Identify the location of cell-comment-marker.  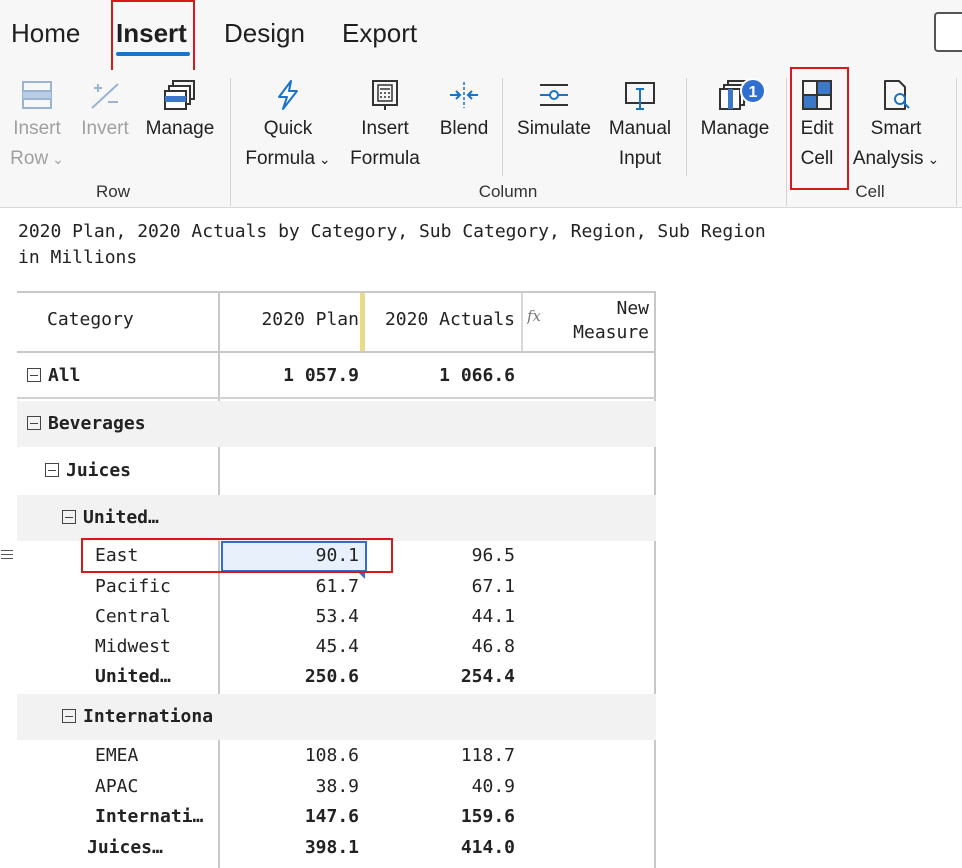
(361, 575).